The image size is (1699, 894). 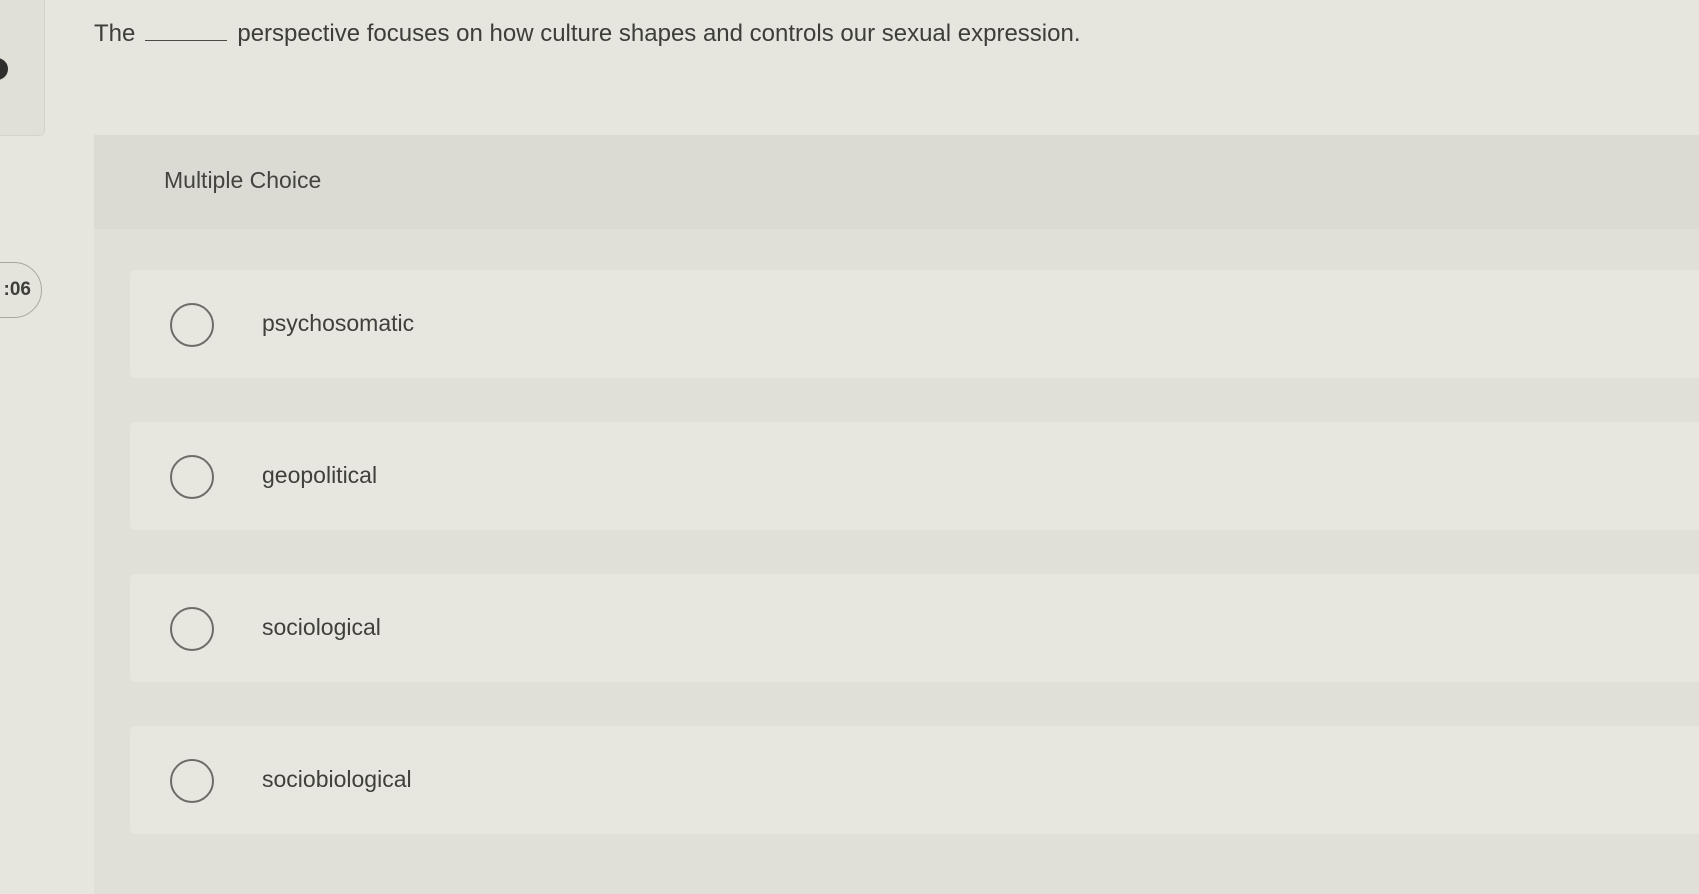 I want to click on answer-option: geopolitical, so click(x=914, y=476).